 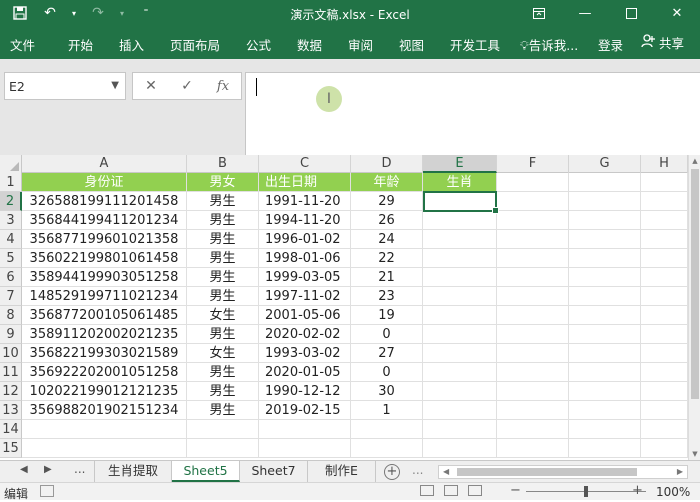 What do you see at coordinates (427, 490) in the screenshot?
I see `normal-view-icon` at bounding box center [427, 490].